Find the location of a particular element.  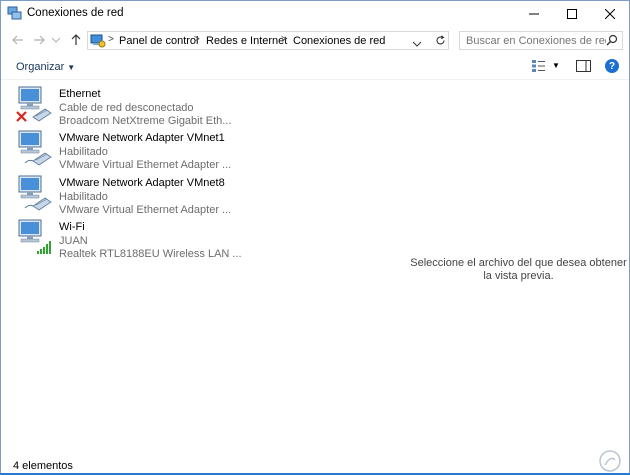

maximize-button is located at coordinates (572, 13).